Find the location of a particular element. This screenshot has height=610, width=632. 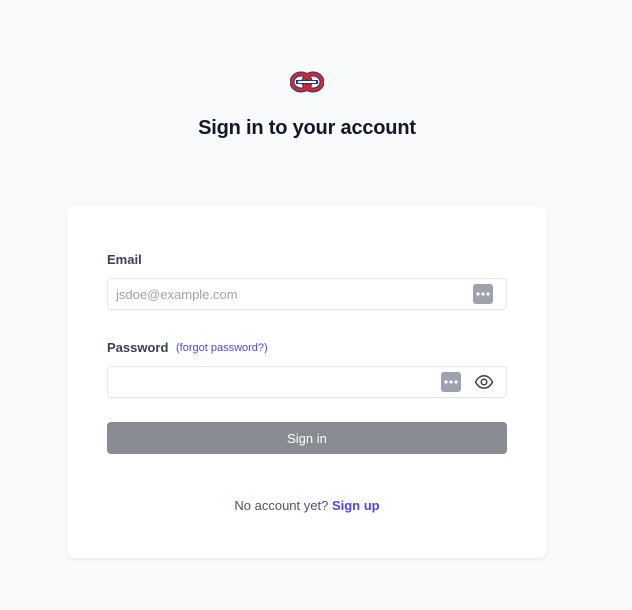

password-label: Password is located at coordinates (138, 347).